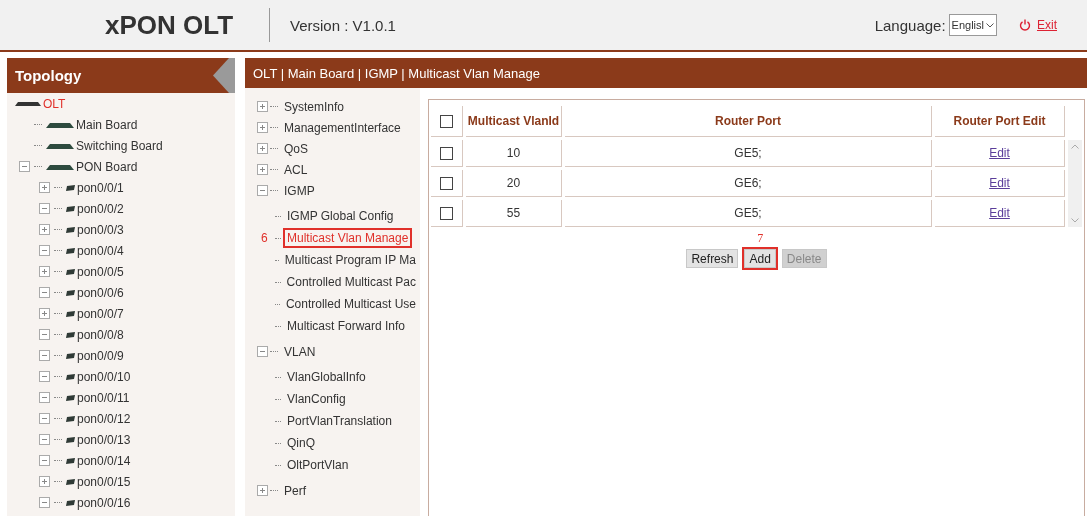  I want to click on menu-item: QoS, so click(296, 148).